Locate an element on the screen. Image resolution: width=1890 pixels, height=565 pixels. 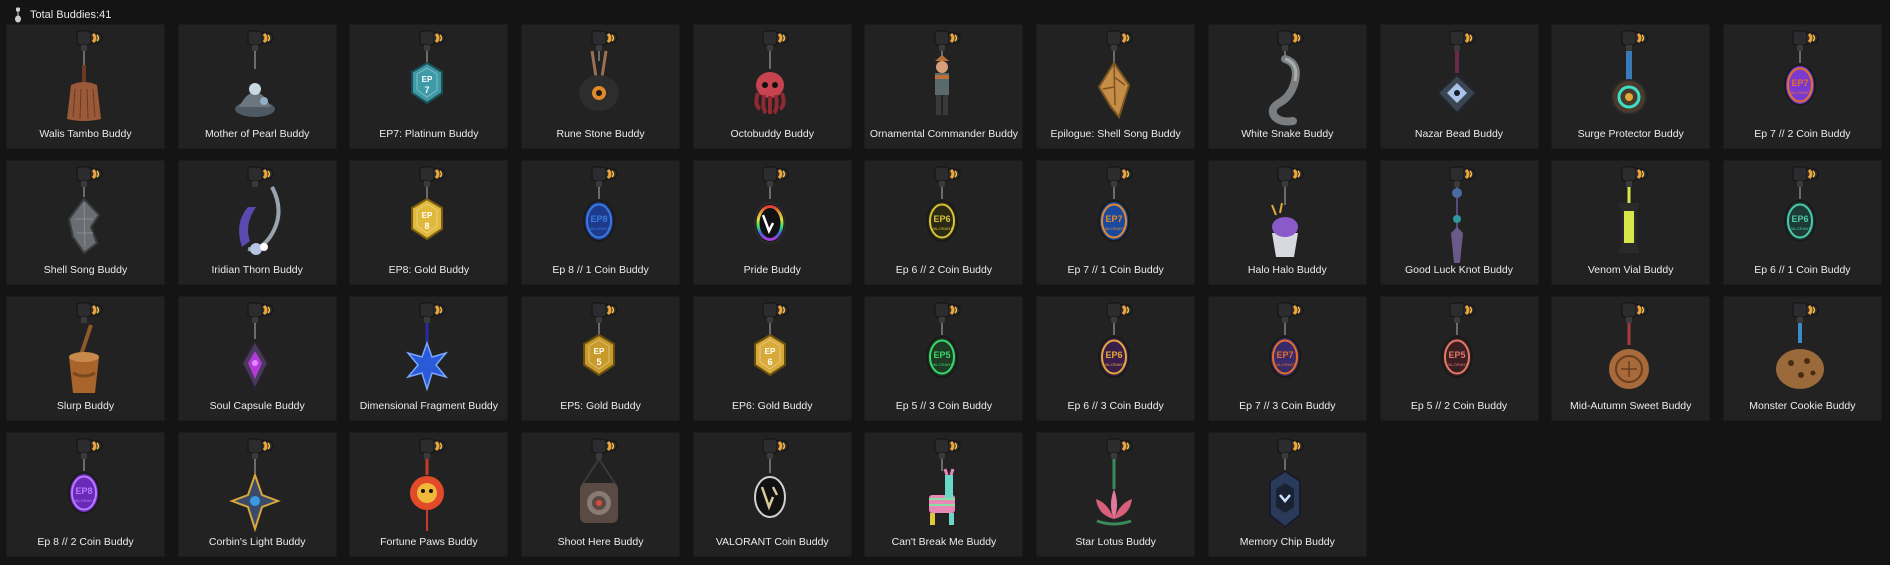
buddy-card: EP8 VALORANT Ep 8 // 1 Coin Buddy is located at coordinates (601, 222).